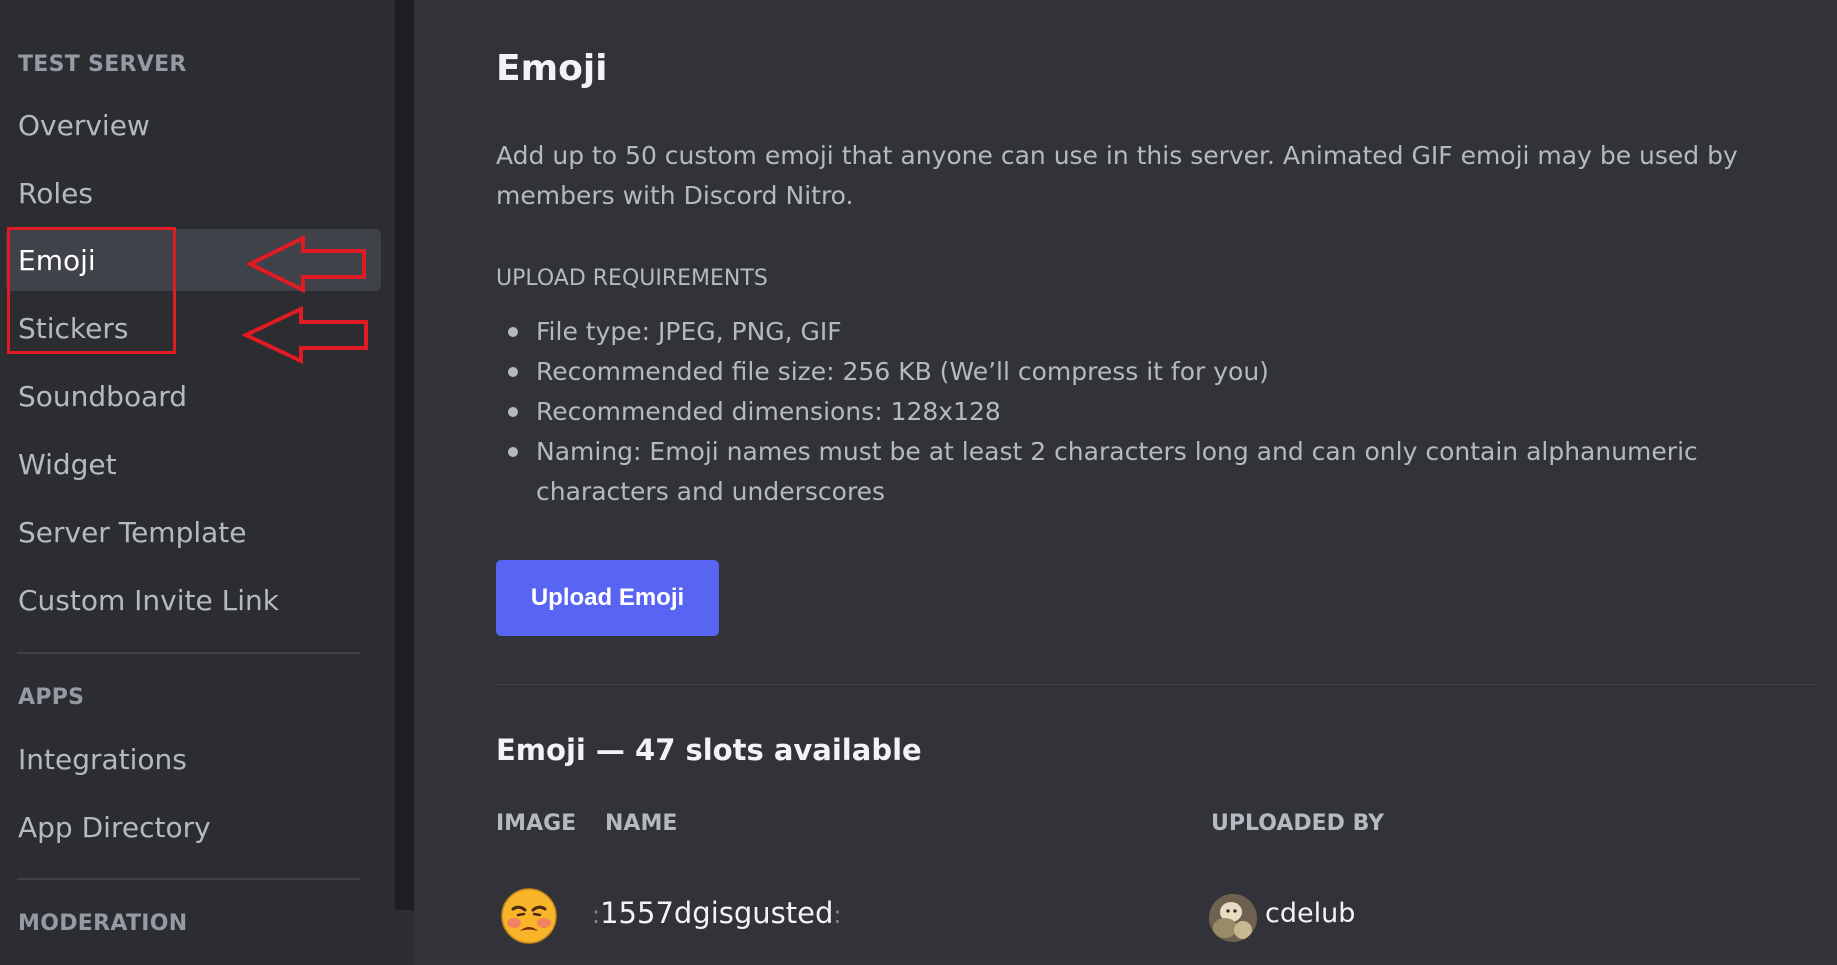 This screenshot has width=1837, height=965. What do you see at coordinates (552, 68) in the screenshot?
I see `page-title: Emoji` at bounding box center [552, 68].